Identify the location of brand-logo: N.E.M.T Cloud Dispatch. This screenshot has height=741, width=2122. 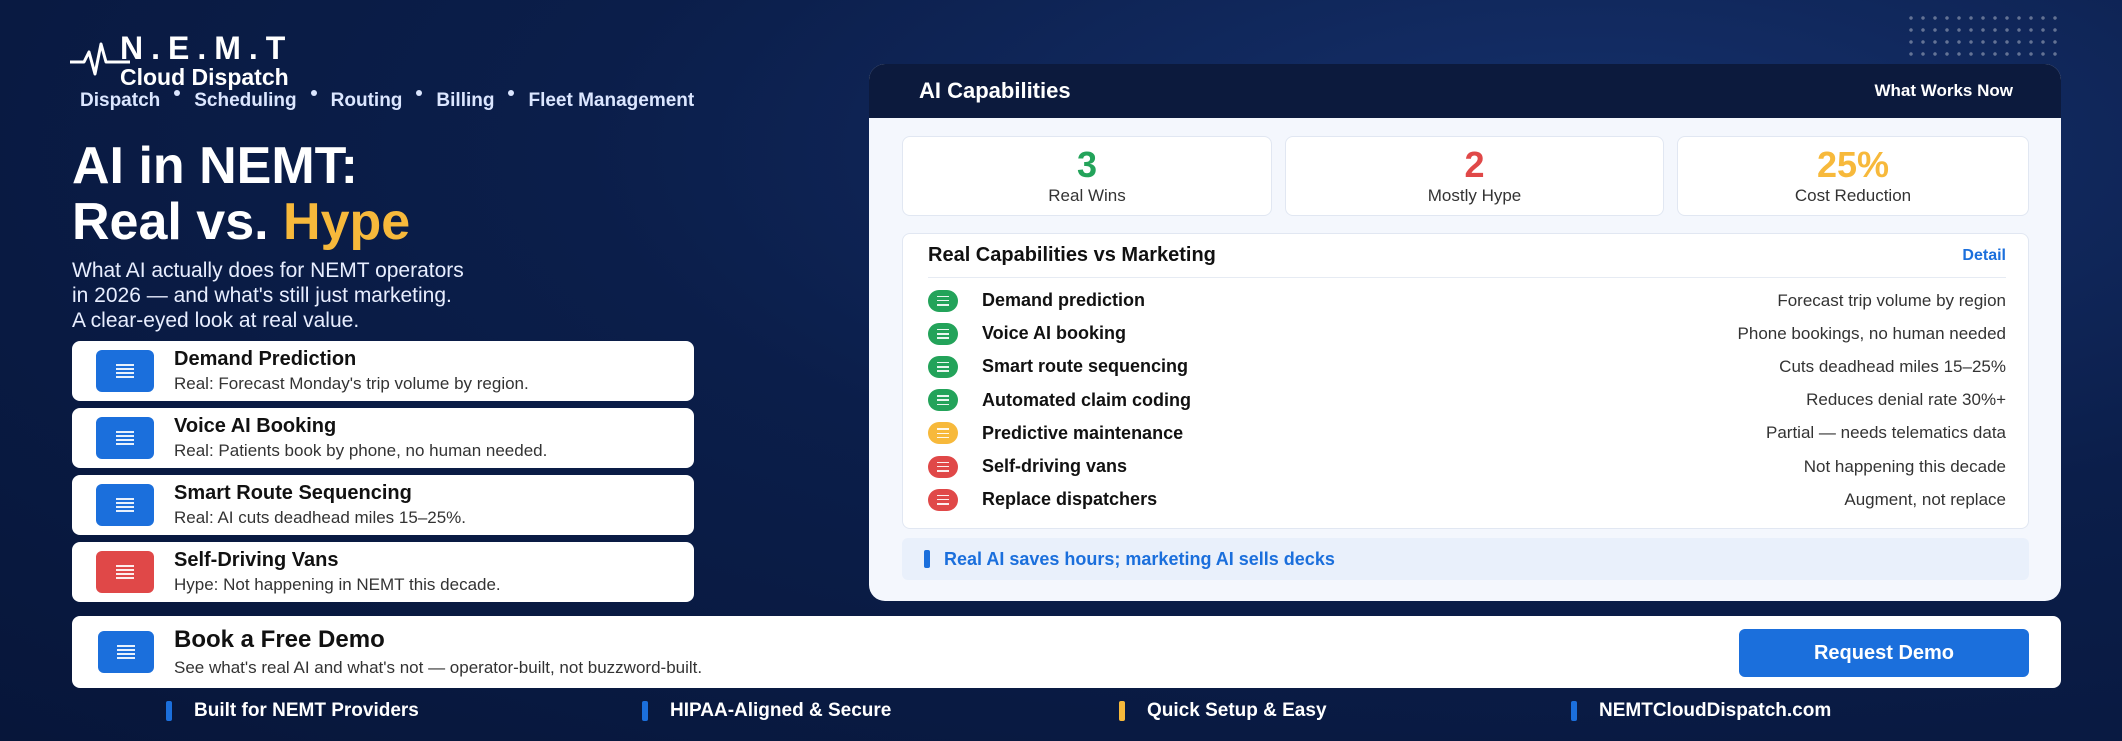
(220, 60).